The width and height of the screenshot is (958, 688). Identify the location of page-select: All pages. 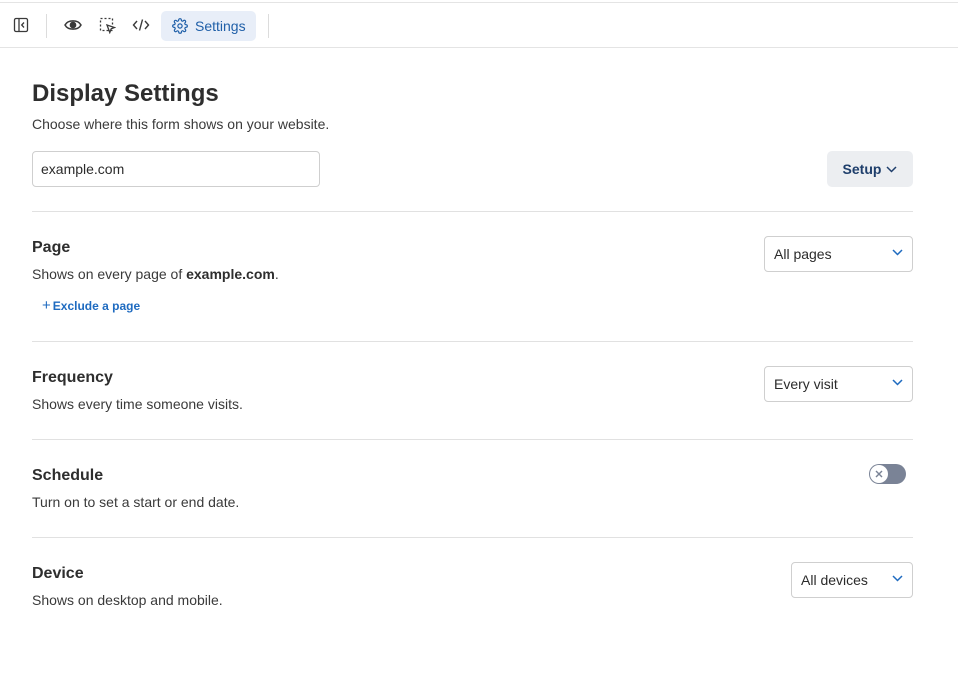
(838, 254).